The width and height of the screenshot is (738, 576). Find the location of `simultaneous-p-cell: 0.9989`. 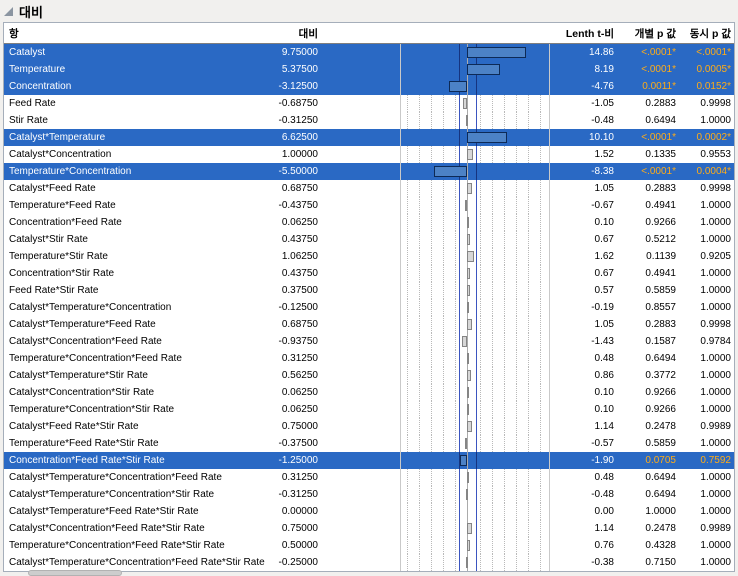

simultaneous-p-cell: 0.9989 is located at coordinates (715, 528).